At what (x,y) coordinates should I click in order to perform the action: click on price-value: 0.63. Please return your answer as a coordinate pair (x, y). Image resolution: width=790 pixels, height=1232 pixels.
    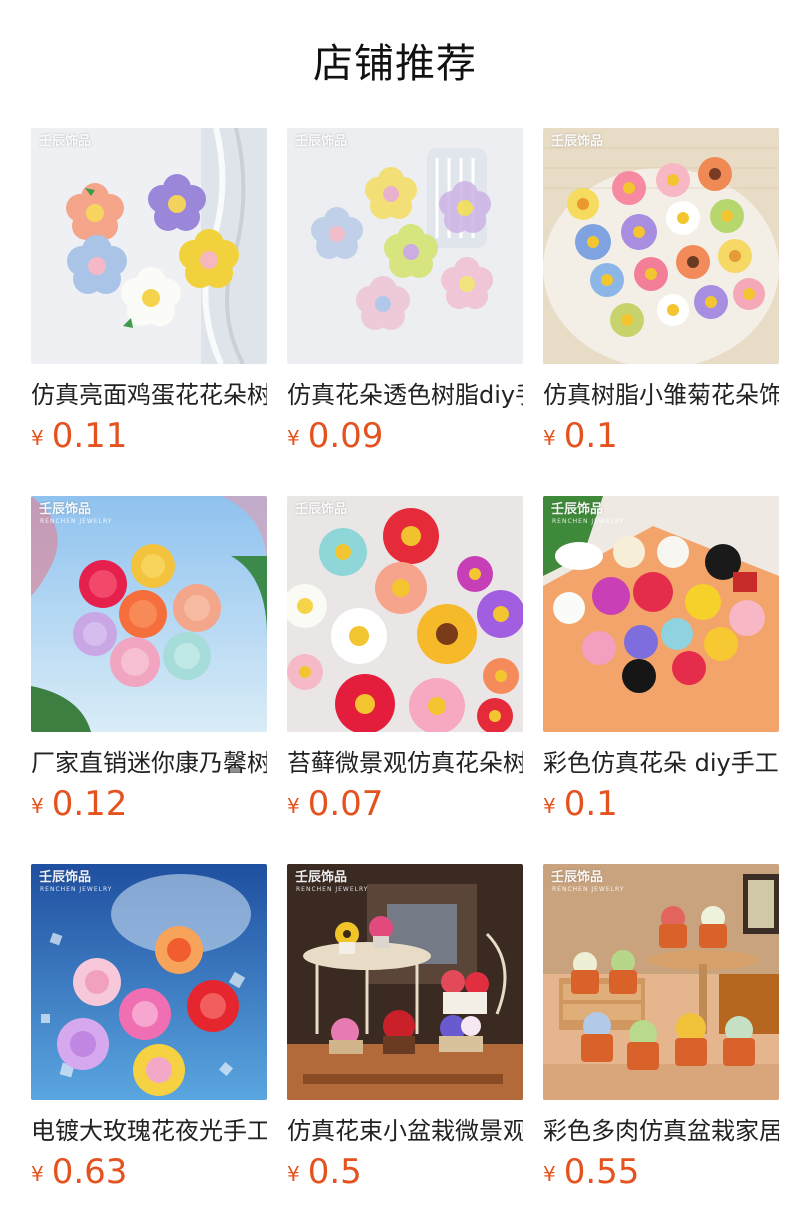
    Looking at the image, I should click on (89, 1172).